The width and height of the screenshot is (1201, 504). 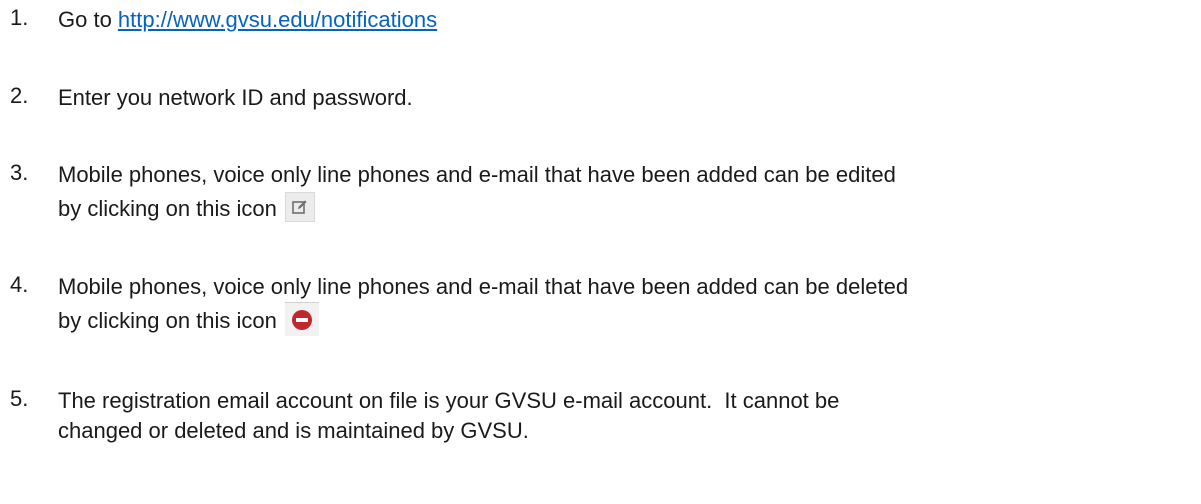 I want to click on notifications-link: http://www.gvsu.edu/notifications, so click(x=277, y=19).